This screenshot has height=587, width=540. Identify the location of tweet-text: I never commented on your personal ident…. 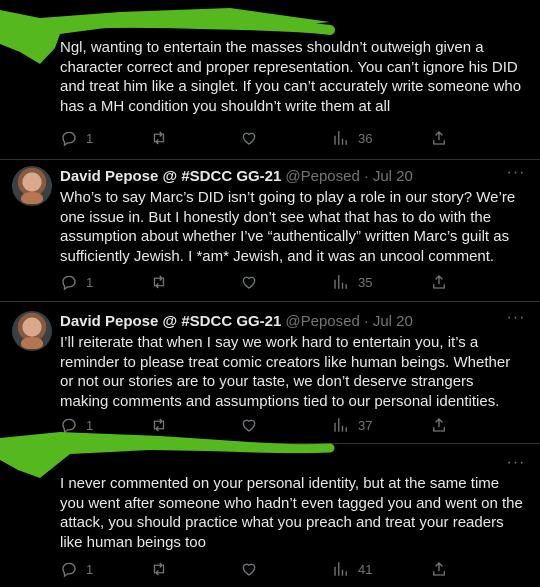
(291, 513).